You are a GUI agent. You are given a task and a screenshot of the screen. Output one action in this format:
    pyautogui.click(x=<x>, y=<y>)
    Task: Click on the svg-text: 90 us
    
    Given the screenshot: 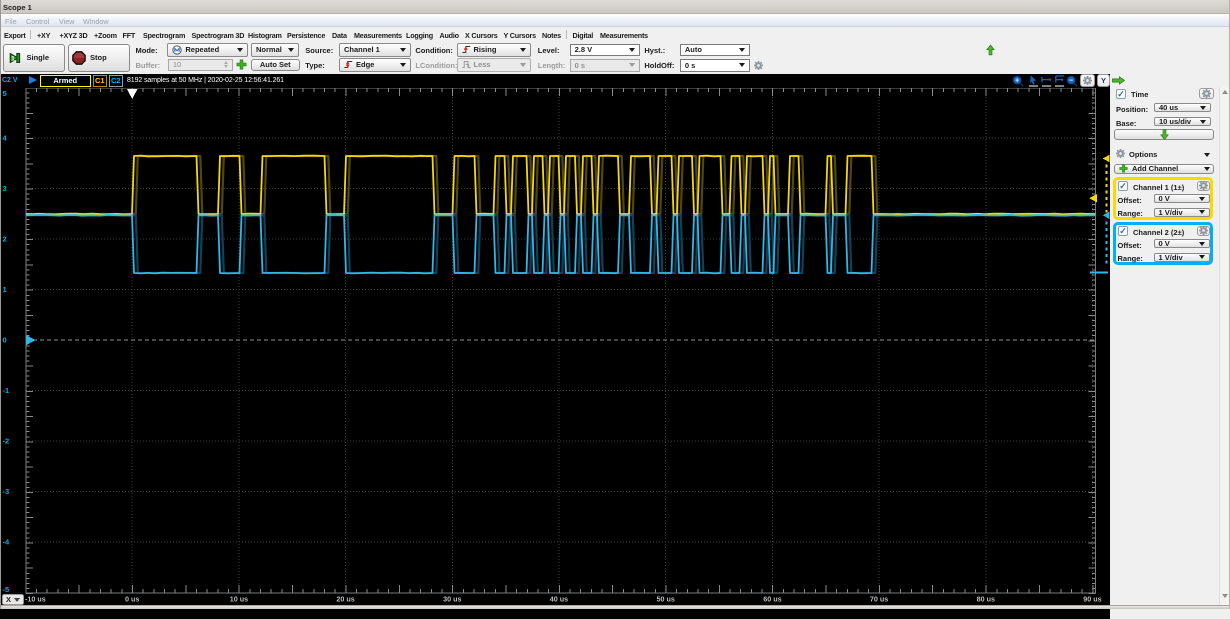 What is the action you would take?
    pyautogui.click(x=1092, y=598)
    